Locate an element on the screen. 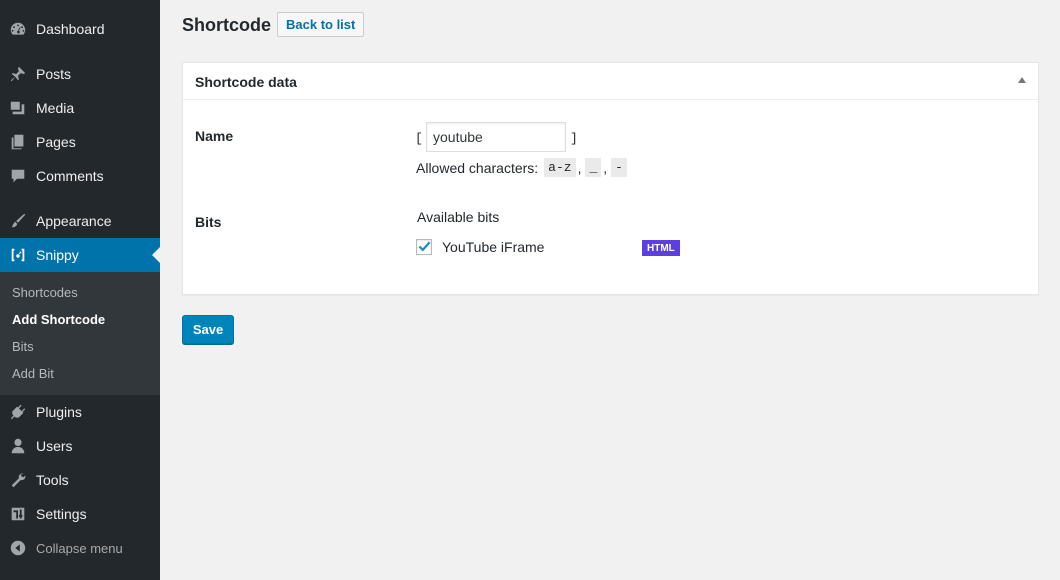  page-title: Shortcode is located at coordinates (227, 25).